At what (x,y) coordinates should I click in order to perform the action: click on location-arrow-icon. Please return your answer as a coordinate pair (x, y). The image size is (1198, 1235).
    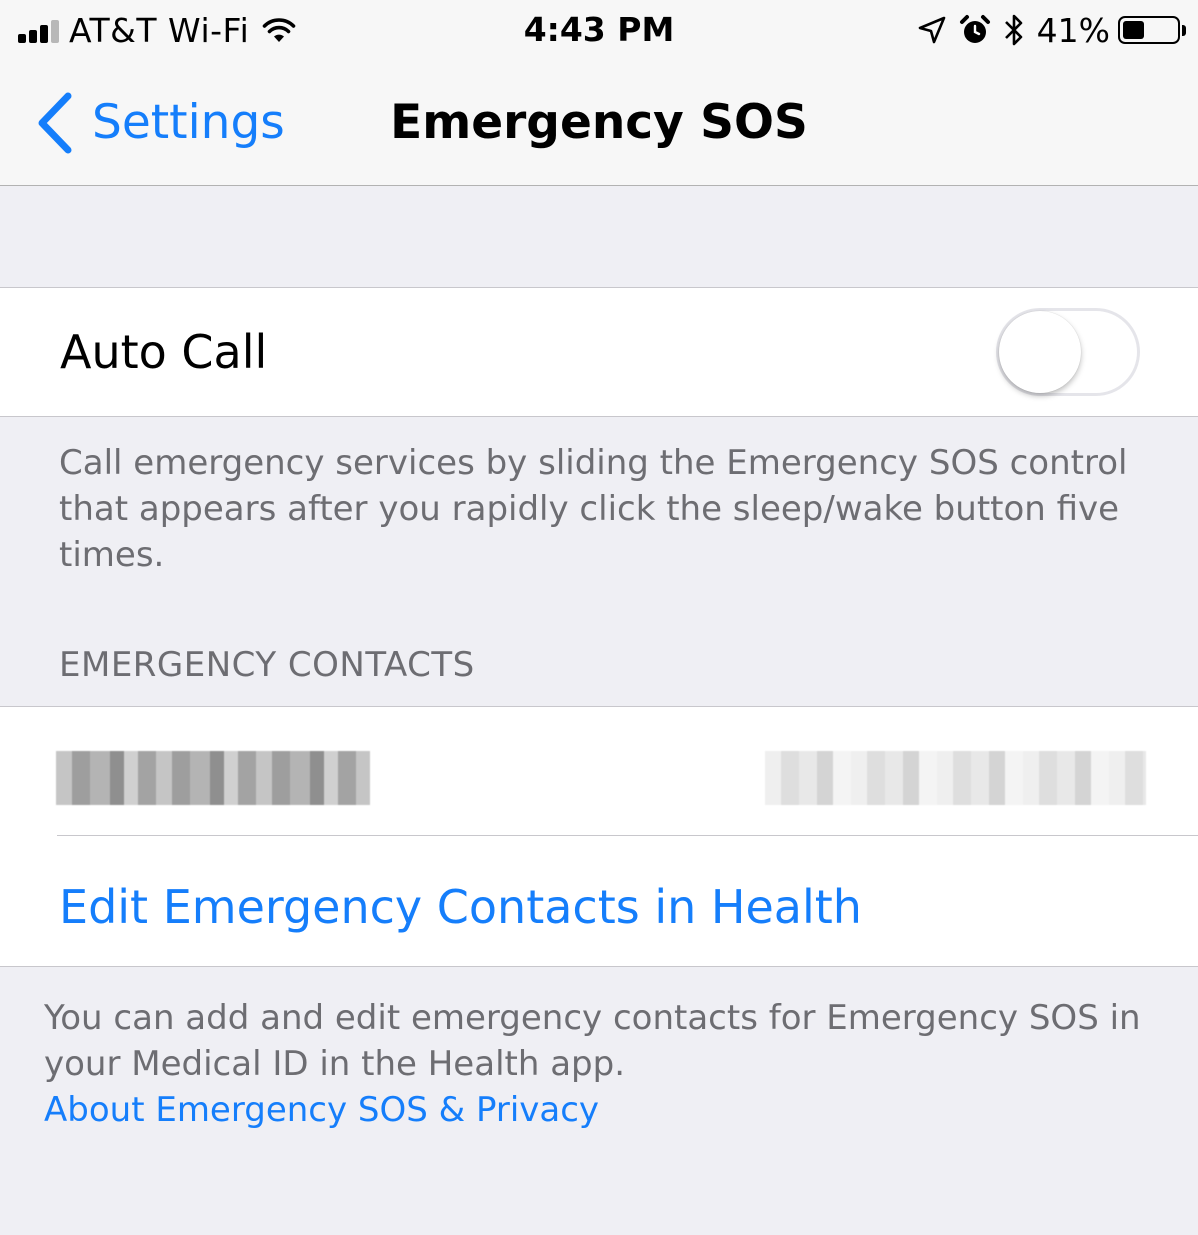
    Looking at the image, I should click on (931, 30).